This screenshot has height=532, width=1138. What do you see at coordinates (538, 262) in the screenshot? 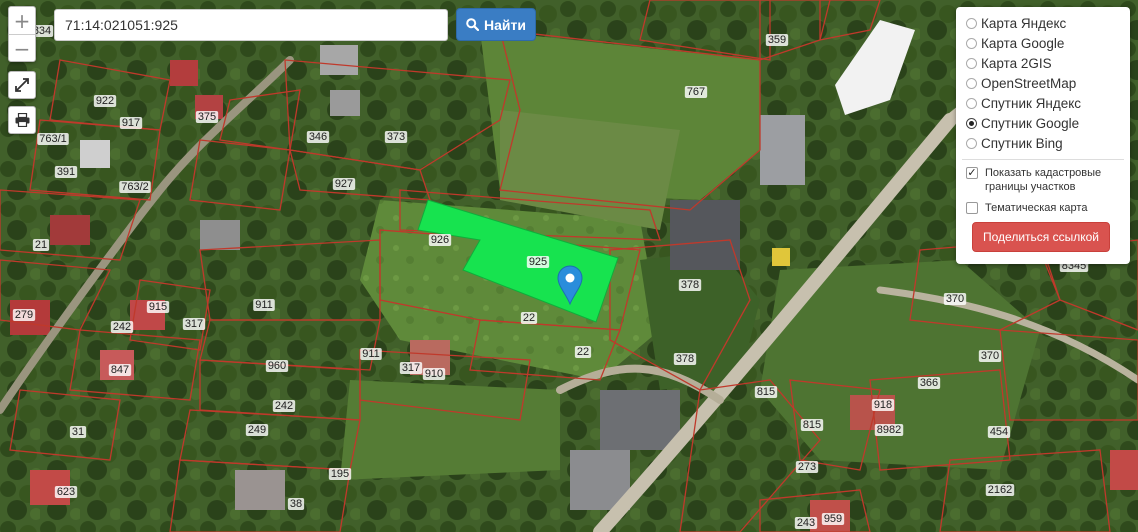
I see `selected-parcel-label: 925` at bounding box center [538, 262].